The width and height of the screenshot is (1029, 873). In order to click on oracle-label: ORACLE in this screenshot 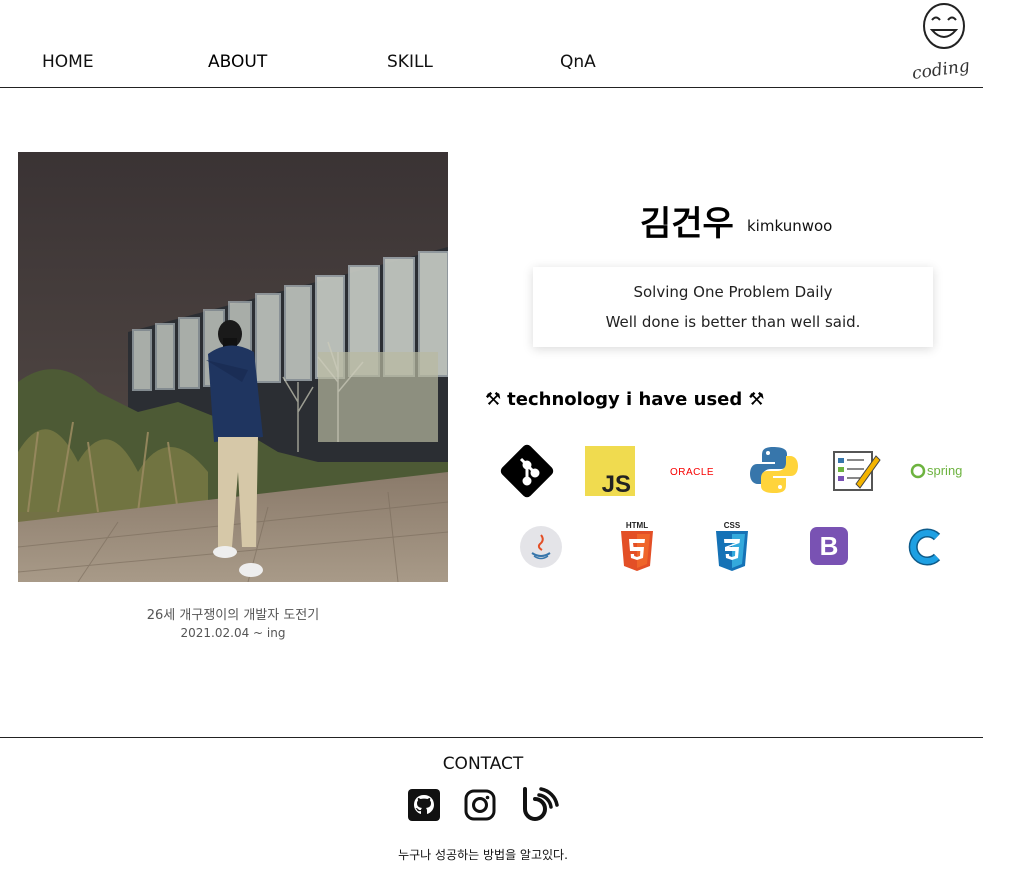, I will do `click(692, 472)`.